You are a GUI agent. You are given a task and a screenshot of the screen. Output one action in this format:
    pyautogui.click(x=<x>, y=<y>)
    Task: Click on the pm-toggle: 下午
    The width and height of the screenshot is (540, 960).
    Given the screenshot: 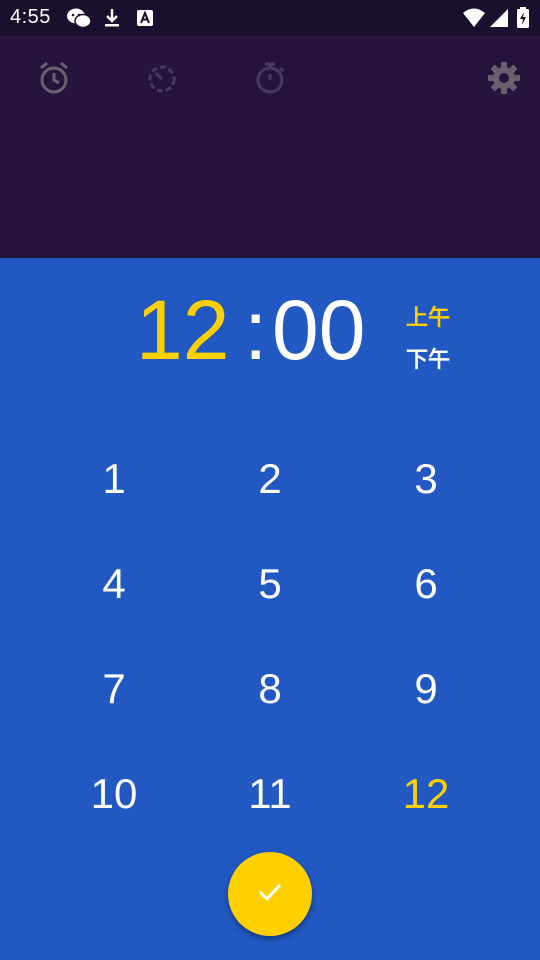 What is the action you would take?
    pyautogui.click(x=428, y=358)
    